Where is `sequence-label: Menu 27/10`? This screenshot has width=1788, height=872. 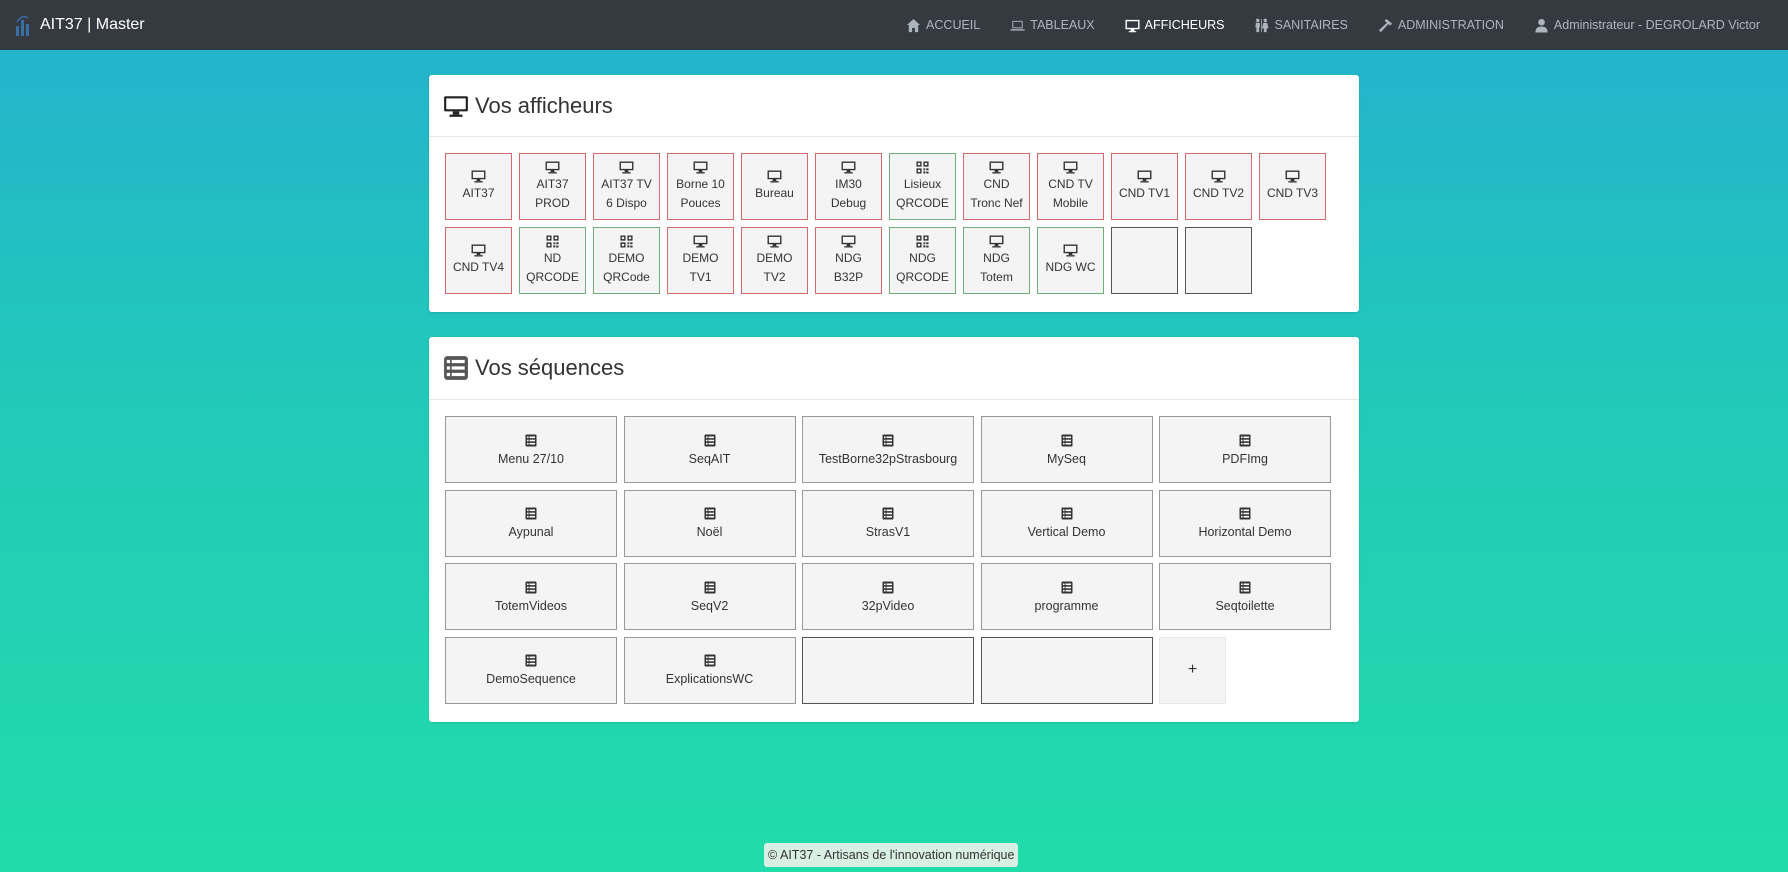 sequence-label: Menu 27/10 is located at coordinates (531, 458).